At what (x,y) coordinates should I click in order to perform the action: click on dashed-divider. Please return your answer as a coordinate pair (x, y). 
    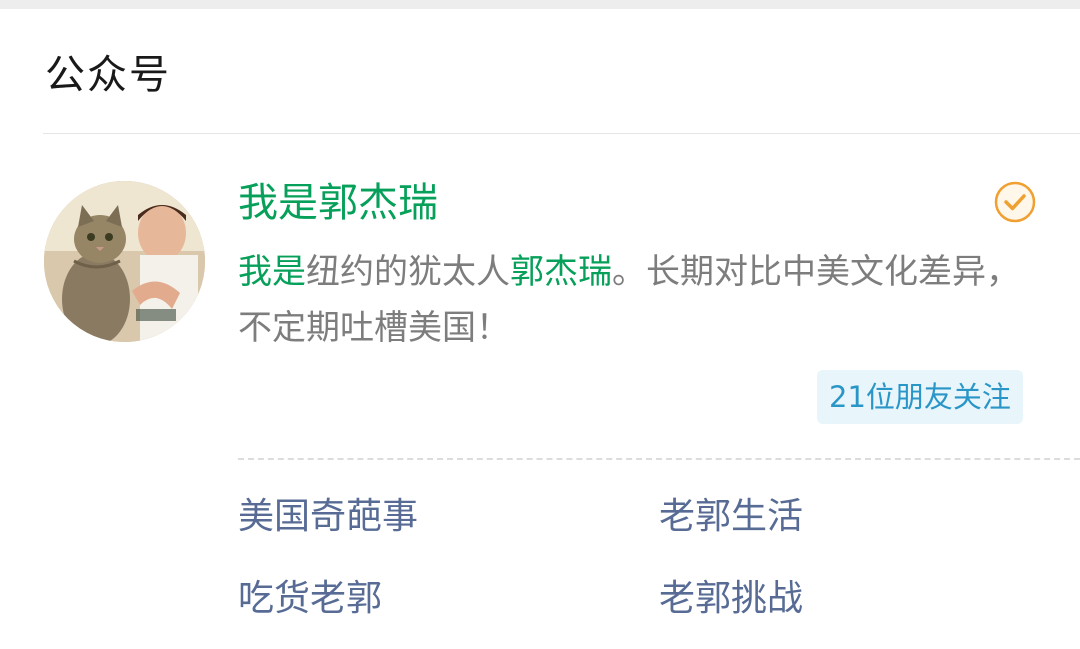
    Looking at the image, I should click on (659, 459).